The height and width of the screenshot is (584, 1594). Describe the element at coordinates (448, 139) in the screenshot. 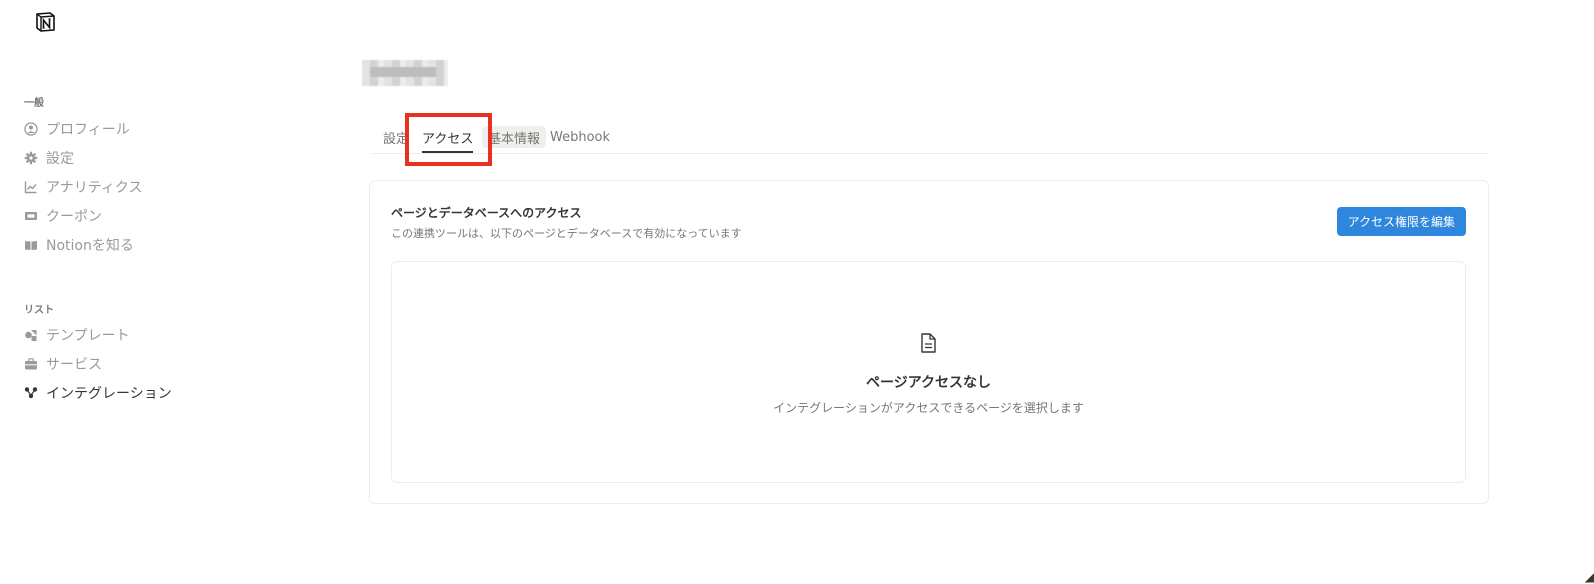

I see `tab-access: アクセス` at that location.